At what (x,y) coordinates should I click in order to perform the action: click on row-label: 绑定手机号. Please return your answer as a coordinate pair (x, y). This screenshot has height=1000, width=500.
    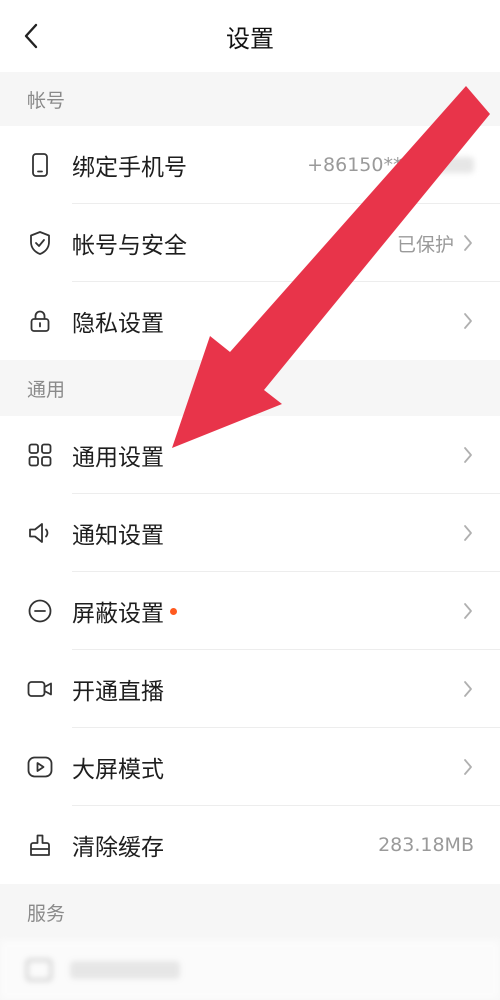
    Looking at the image, I should click on (129, 168).